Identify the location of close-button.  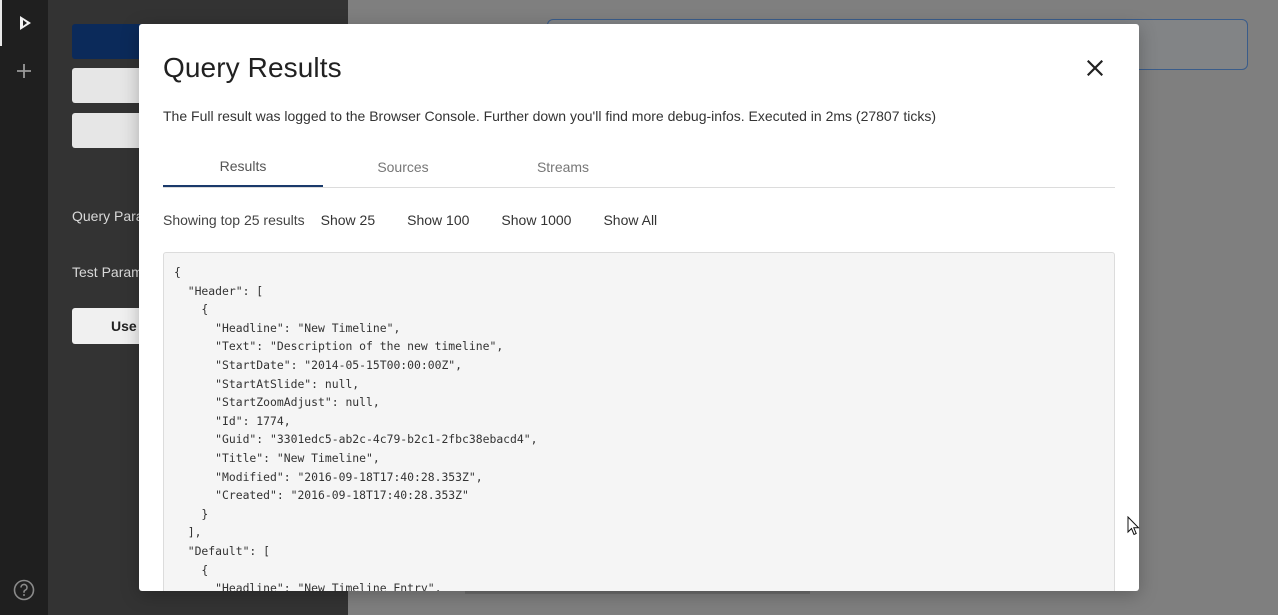
(1095, 68).